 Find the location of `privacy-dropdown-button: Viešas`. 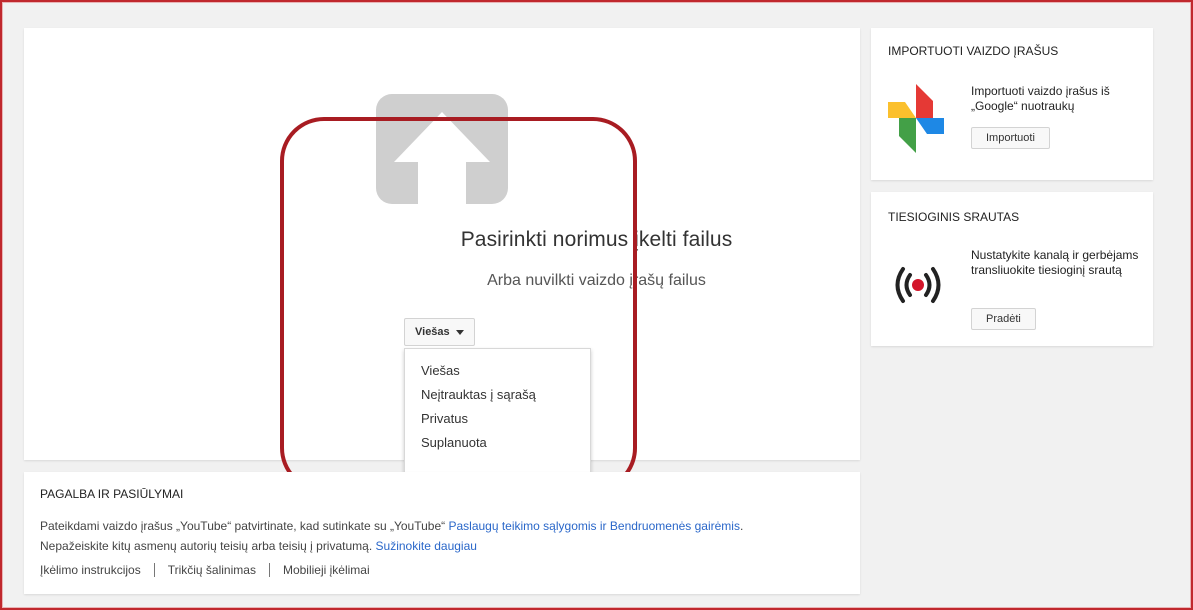

privacy-dropdown-button: Viešas is located at coordinates (439, 332).